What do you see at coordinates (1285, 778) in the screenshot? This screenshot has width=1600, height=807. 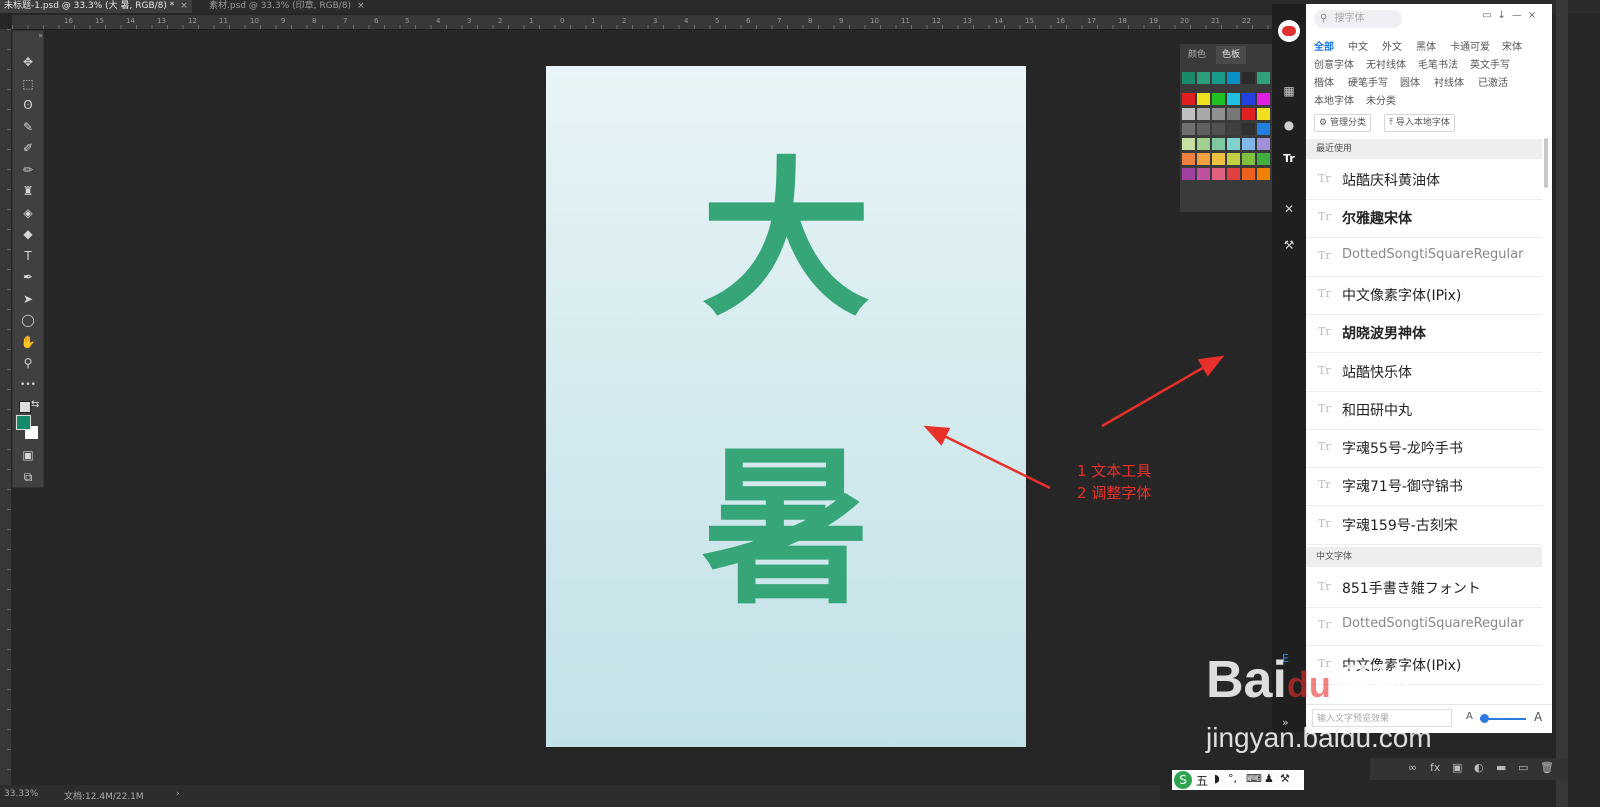 I see `ime-settings-icon: ⚒` at bounding box center [1285, 778].